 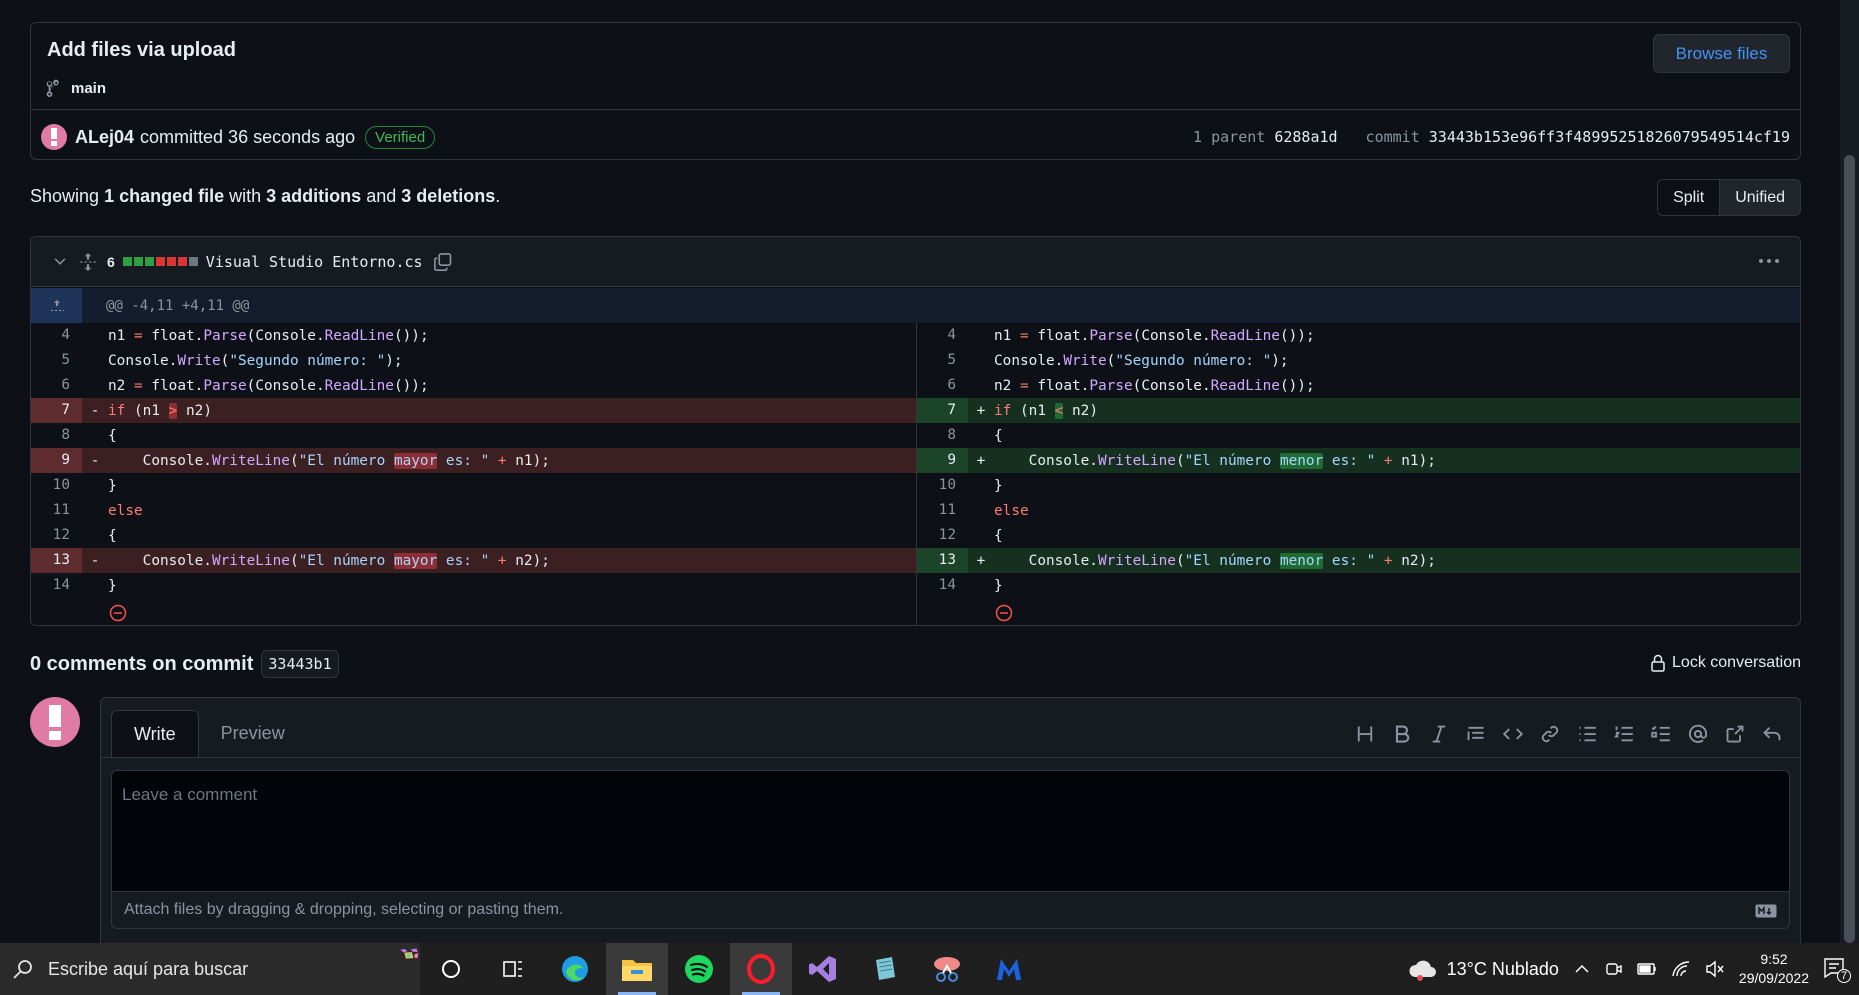 I want to click on comment-textarea: Leave a comment, so click(x=950, y=831).